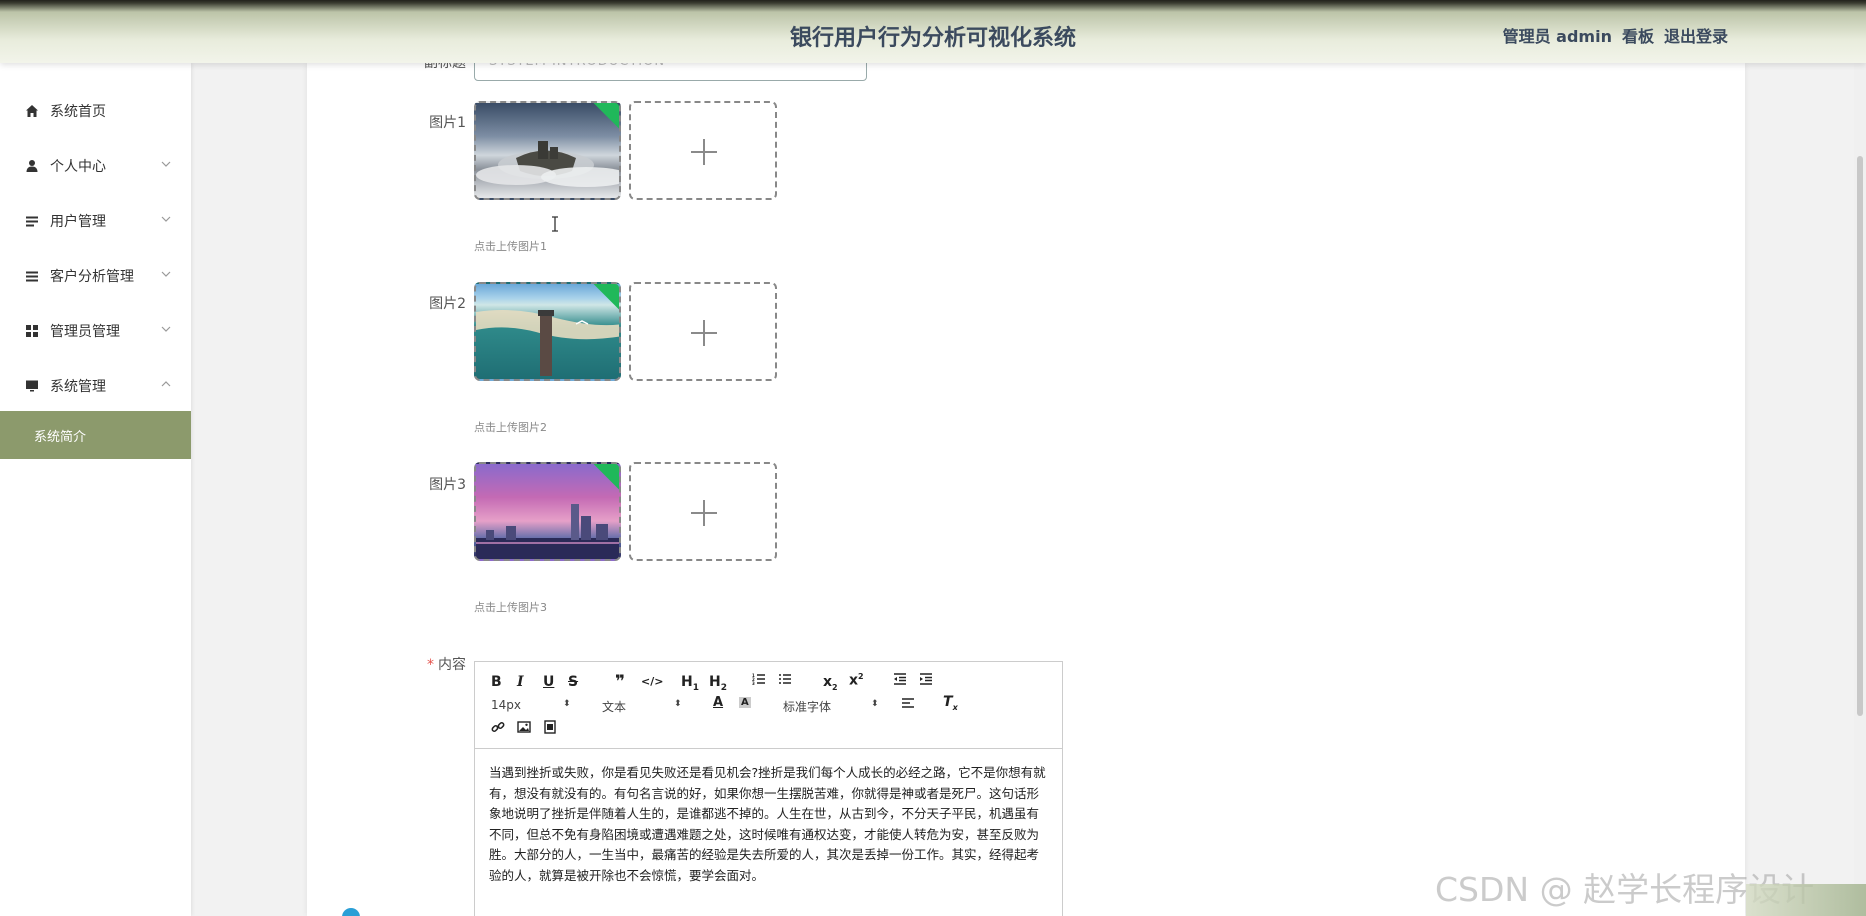 This screenshot has height=916, width=1866. I want to click on h2-button: H2, so click(718, 683).